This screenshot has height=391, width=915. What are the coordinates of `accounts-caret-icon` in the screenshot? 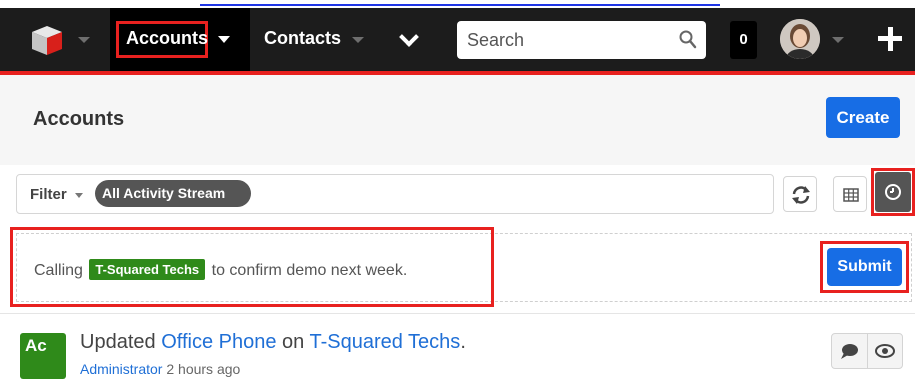 It's located at (224, 39).